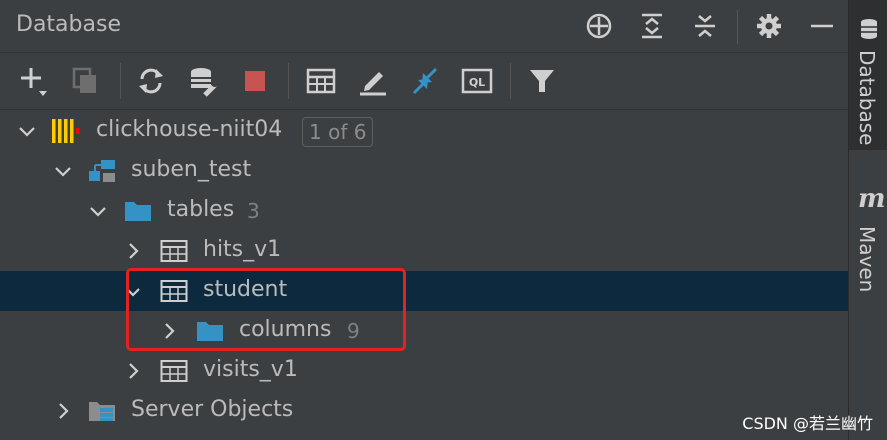  What do you see at coordinates (85, 81) in the screenshot?
I see `duplicate-icon` at bounding box center [85, 81].